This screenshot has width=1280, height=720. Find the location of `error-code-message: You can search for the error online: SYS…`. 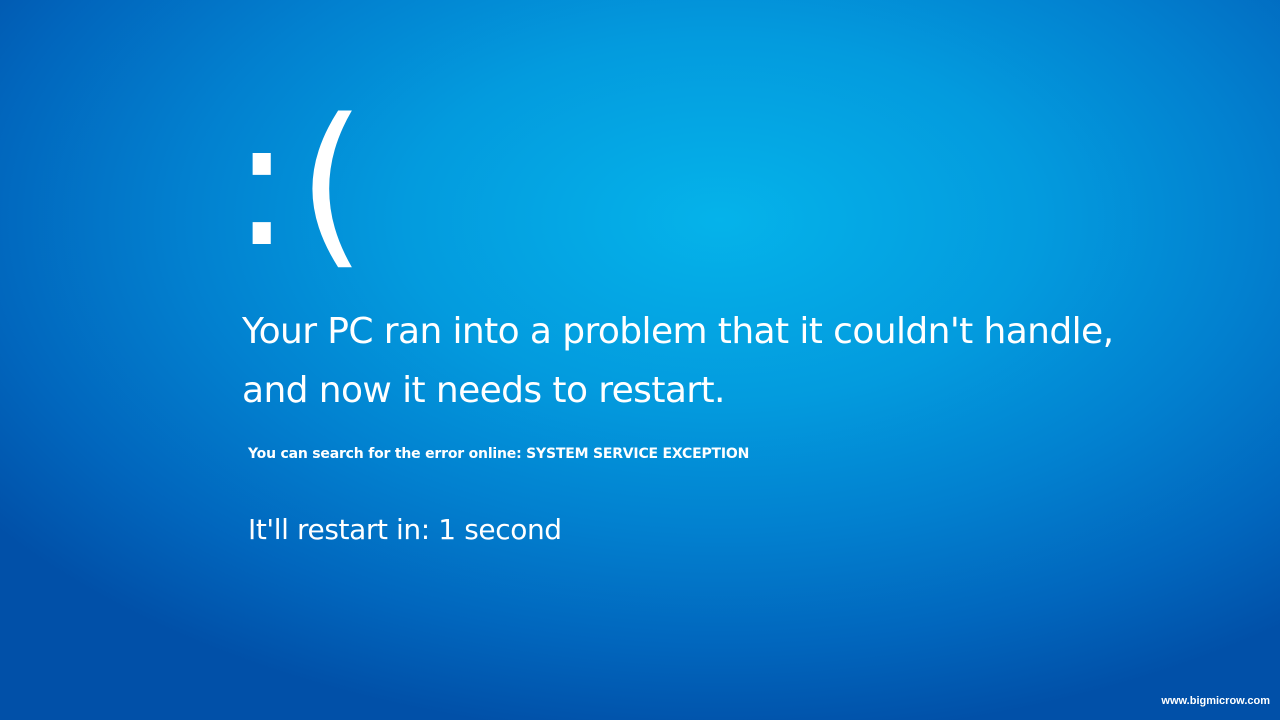

error-code-message: You can search for the error online: SYS… is located at coordinates (499, 454).